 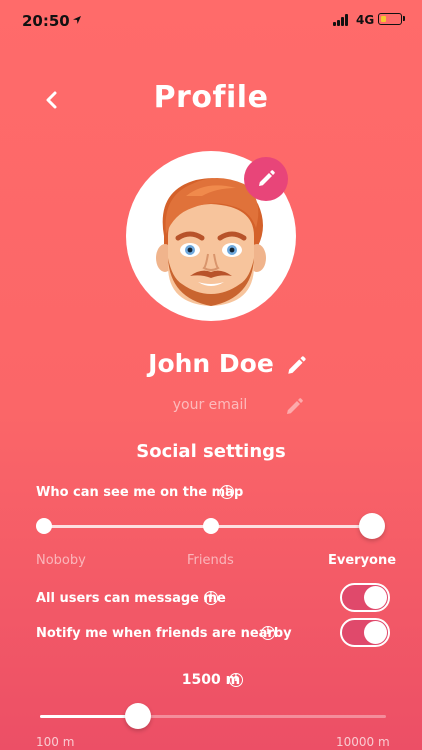 What do you see at coordinates (211, 363) in the screenshot?
I see `user-name: John Doe` at bounding box center [211, 363].